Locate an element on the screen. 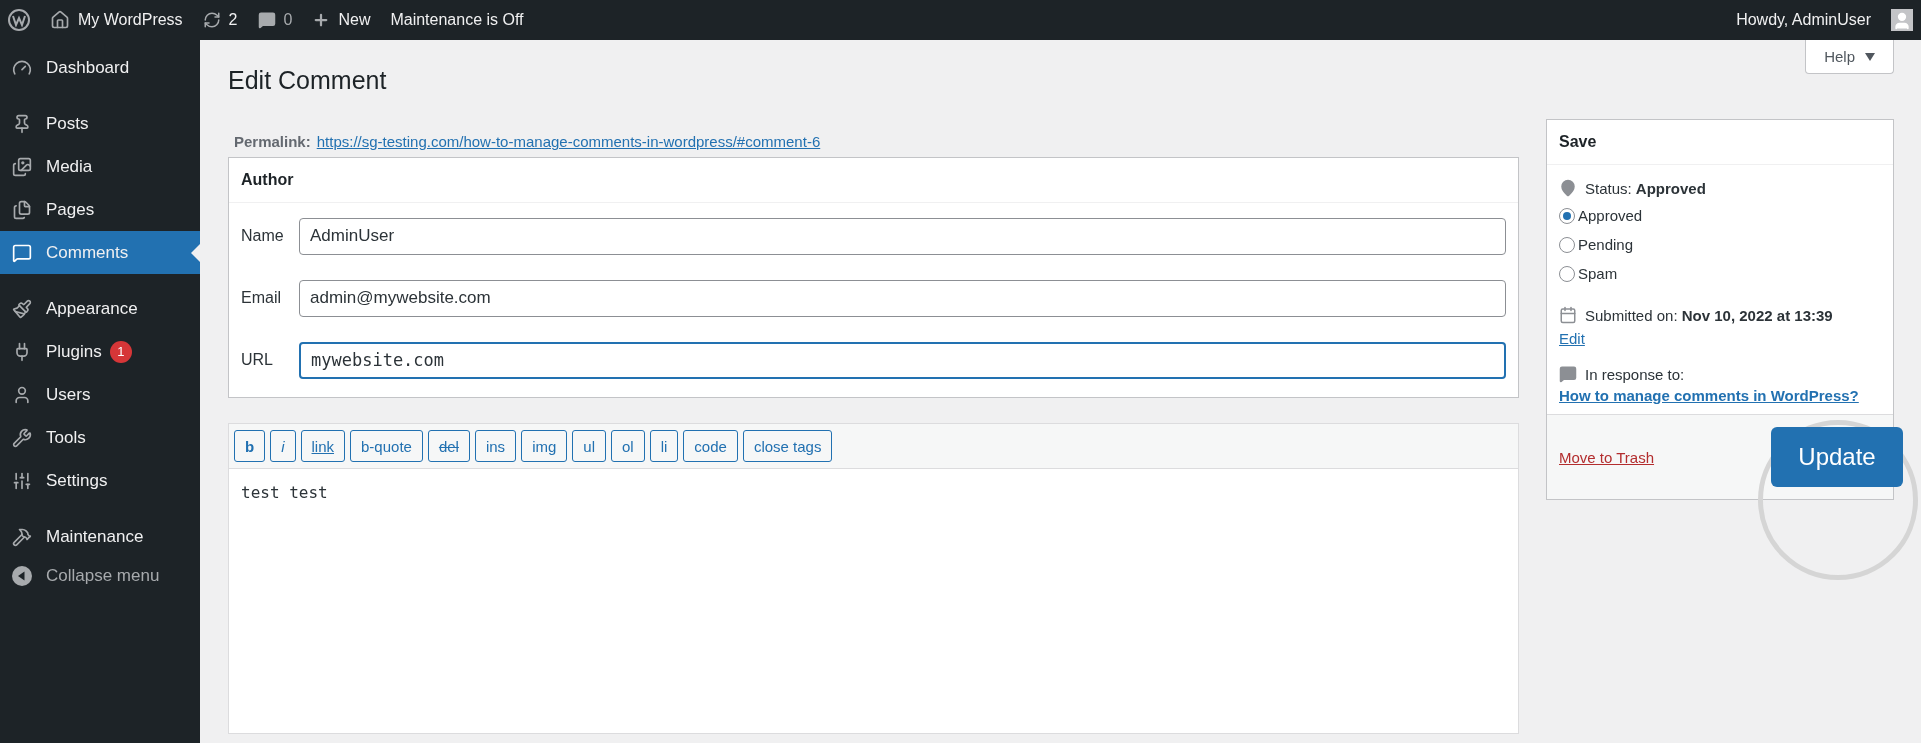 This screenshot has width=1921, height=743. sidebar-item: Dashboard is located at coordinates (100, 67).